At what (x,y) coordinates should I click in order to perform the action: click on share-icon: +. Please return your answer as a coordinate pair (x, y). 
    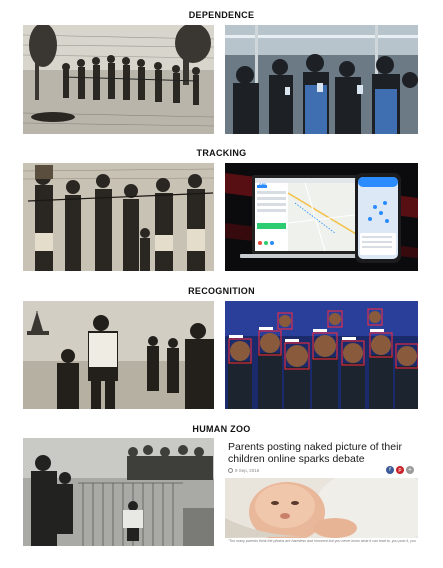
    Looking at the image, I should click on (410, 470).